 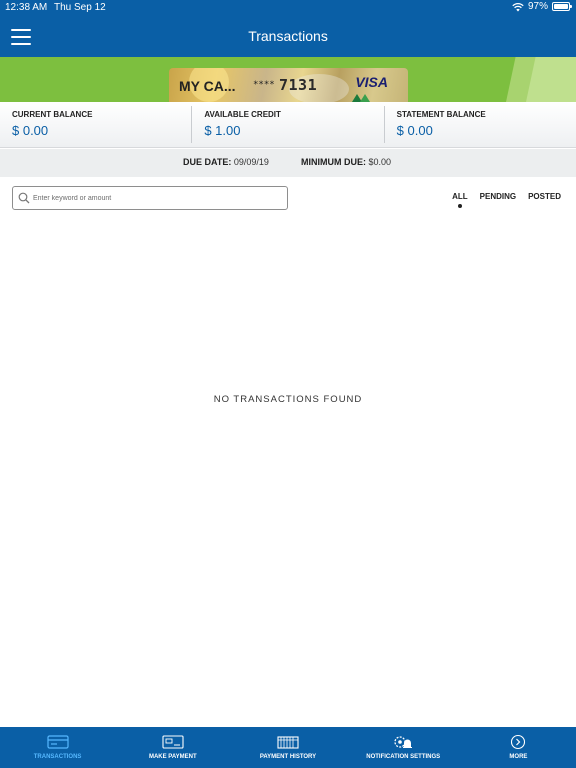 I want to click on card-banner: MY CA... **** 7131 VISA, so click(x=288, y=79).